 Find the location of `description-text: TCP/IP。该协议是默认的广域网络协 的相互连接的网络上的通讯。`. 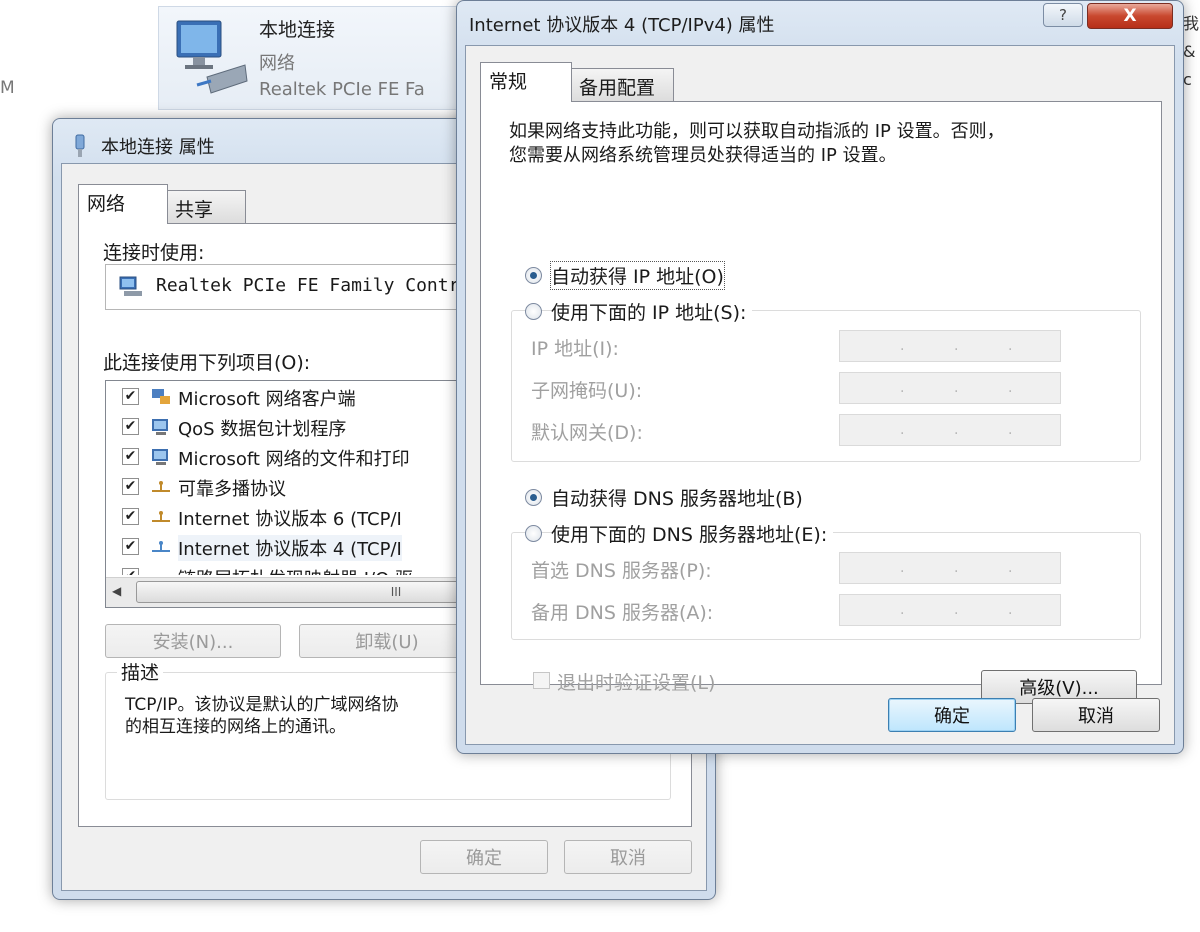

description-text: TCP/IP。该协议是默认的广域网络协 的相互连接的网络上的通讯。 is located at coordinates (262, 716).